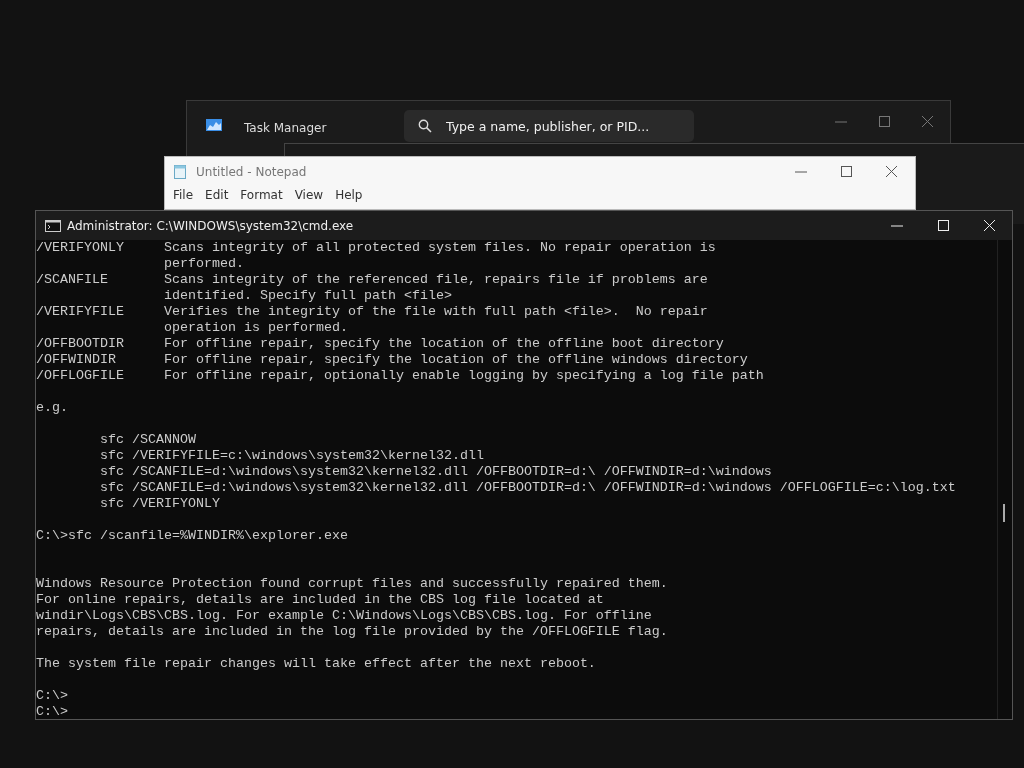 Image resolution: width=1024 pixels, height=768 pixels. What do you see at coordinates (380, 343) in the screenshot?
I see `console-line: /OFFBOOTDIR For offline repair, specify the location of the offline boot directory` at bounding box center [380, 343].